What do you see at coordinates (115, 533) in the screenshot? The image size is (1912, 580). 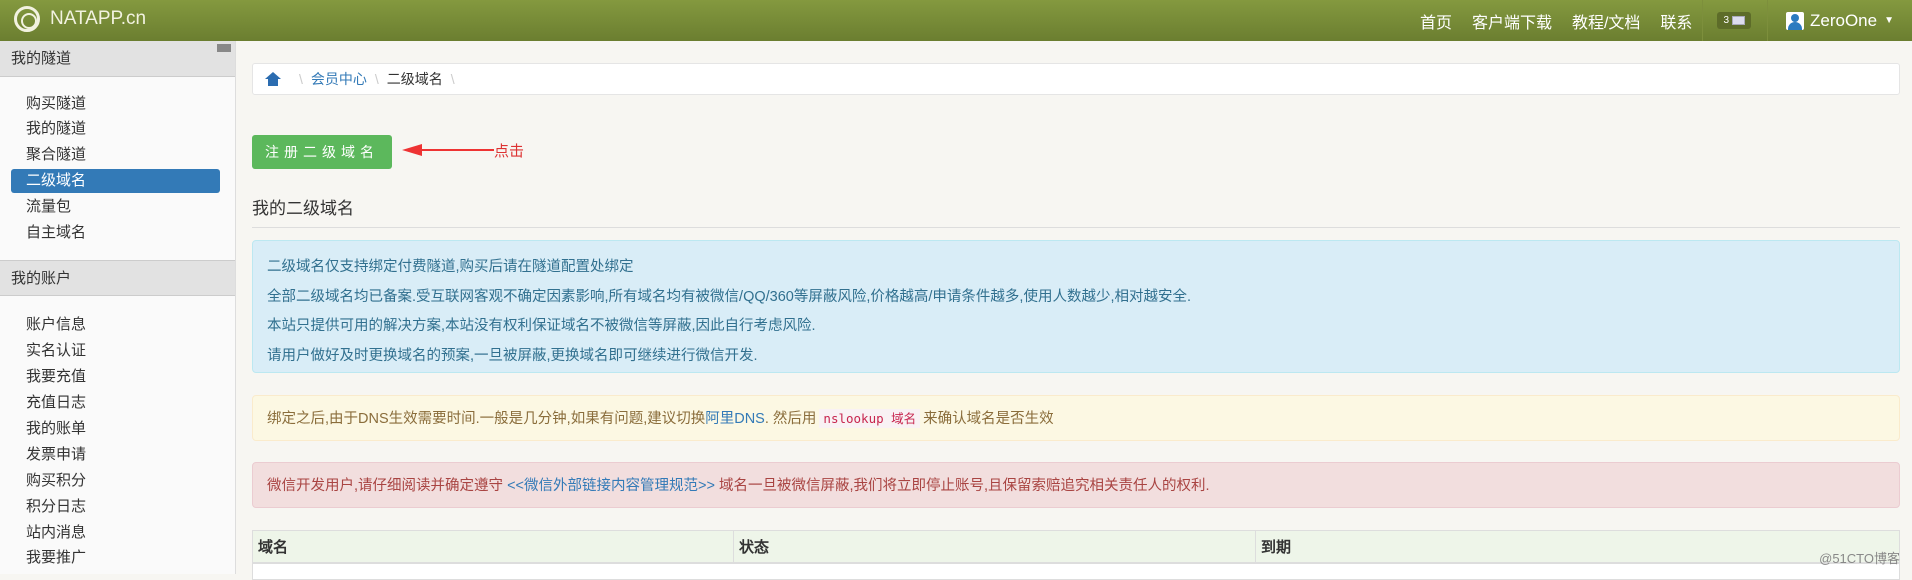 I see `sidebar-item-messages: 站内消息` at bounding box center [115, 533].